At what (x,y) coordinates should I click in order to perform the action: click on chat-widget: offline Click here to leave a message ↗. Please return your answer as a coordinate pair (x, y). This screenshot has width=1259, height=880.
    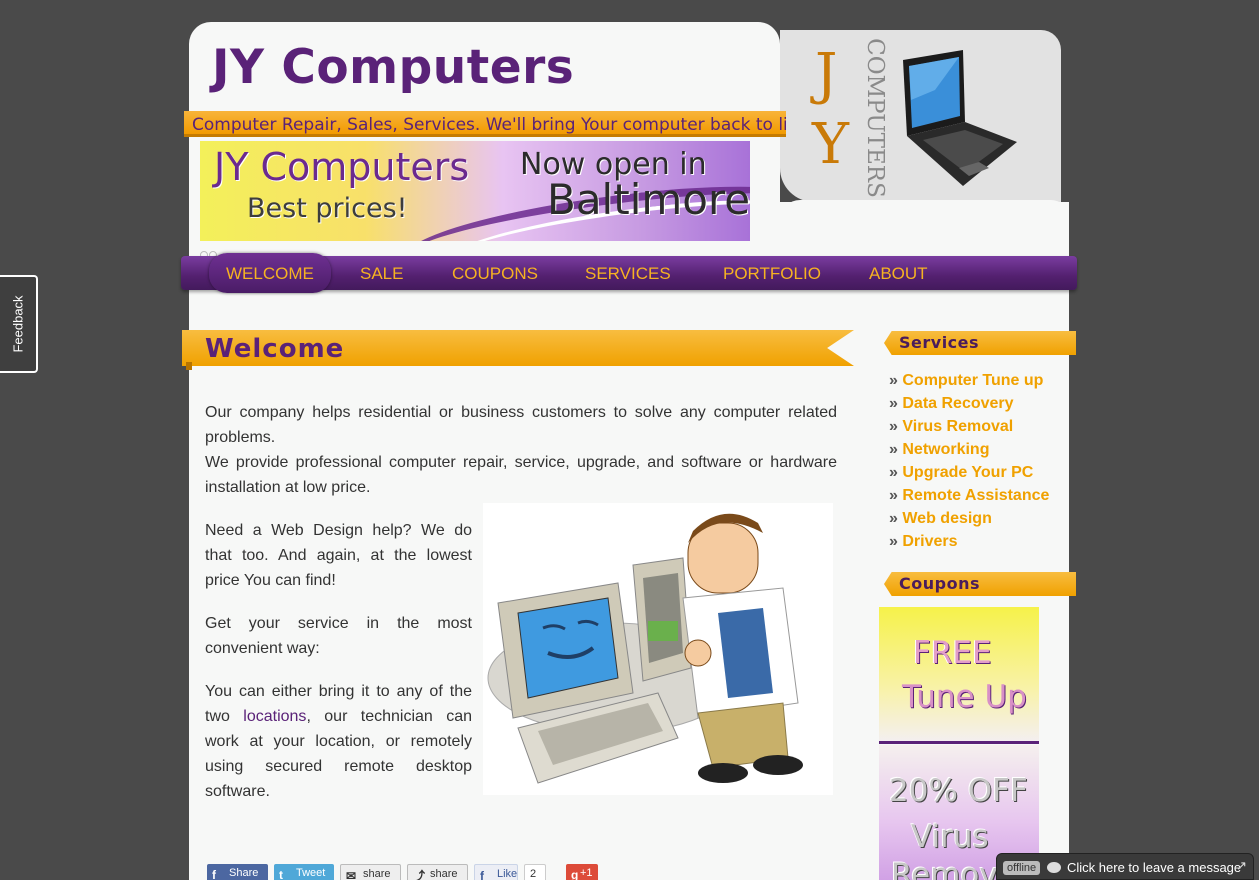
    Looking at the image, I should click on (1125, 866).